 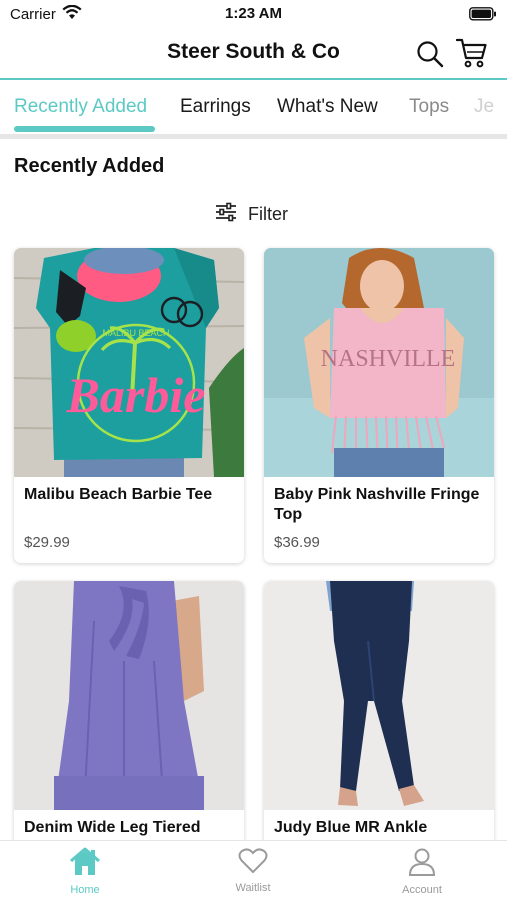 What do you see at coordinates (136, 395) in the screenshot?
I see `shirt-print-text: Barbie` at bounding box center [136, 395].